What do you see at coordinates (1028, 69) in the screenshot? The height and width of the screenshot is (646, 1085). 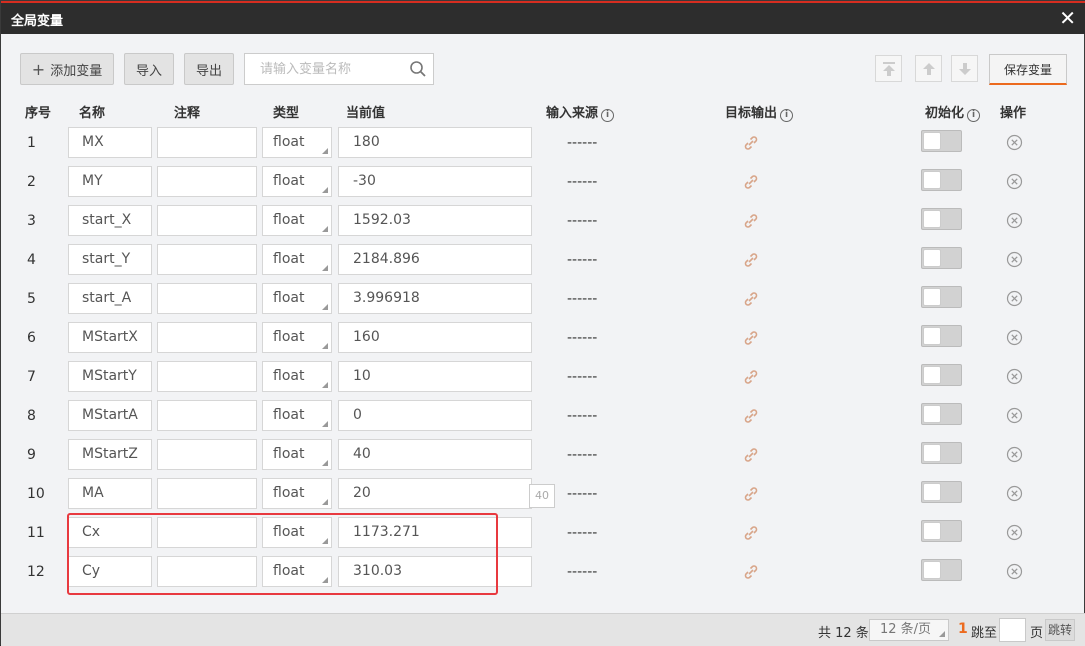 I see `save-variables-button: 保存变量` at bounding box center [1028, 69].